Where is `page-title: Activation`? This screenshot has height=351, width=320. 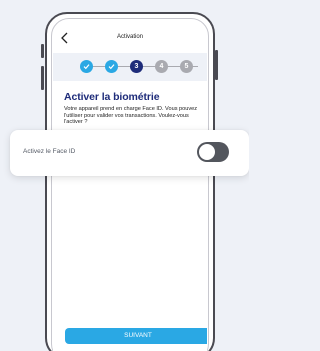 page-title: Activation is located at coordinates (129, 37).